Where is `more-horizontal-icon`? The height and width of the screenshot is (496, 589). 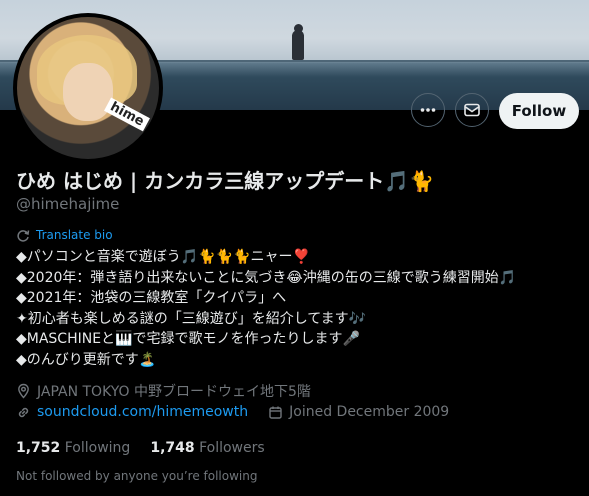 more-horizontal-icon is located at coordinates (428, 110).